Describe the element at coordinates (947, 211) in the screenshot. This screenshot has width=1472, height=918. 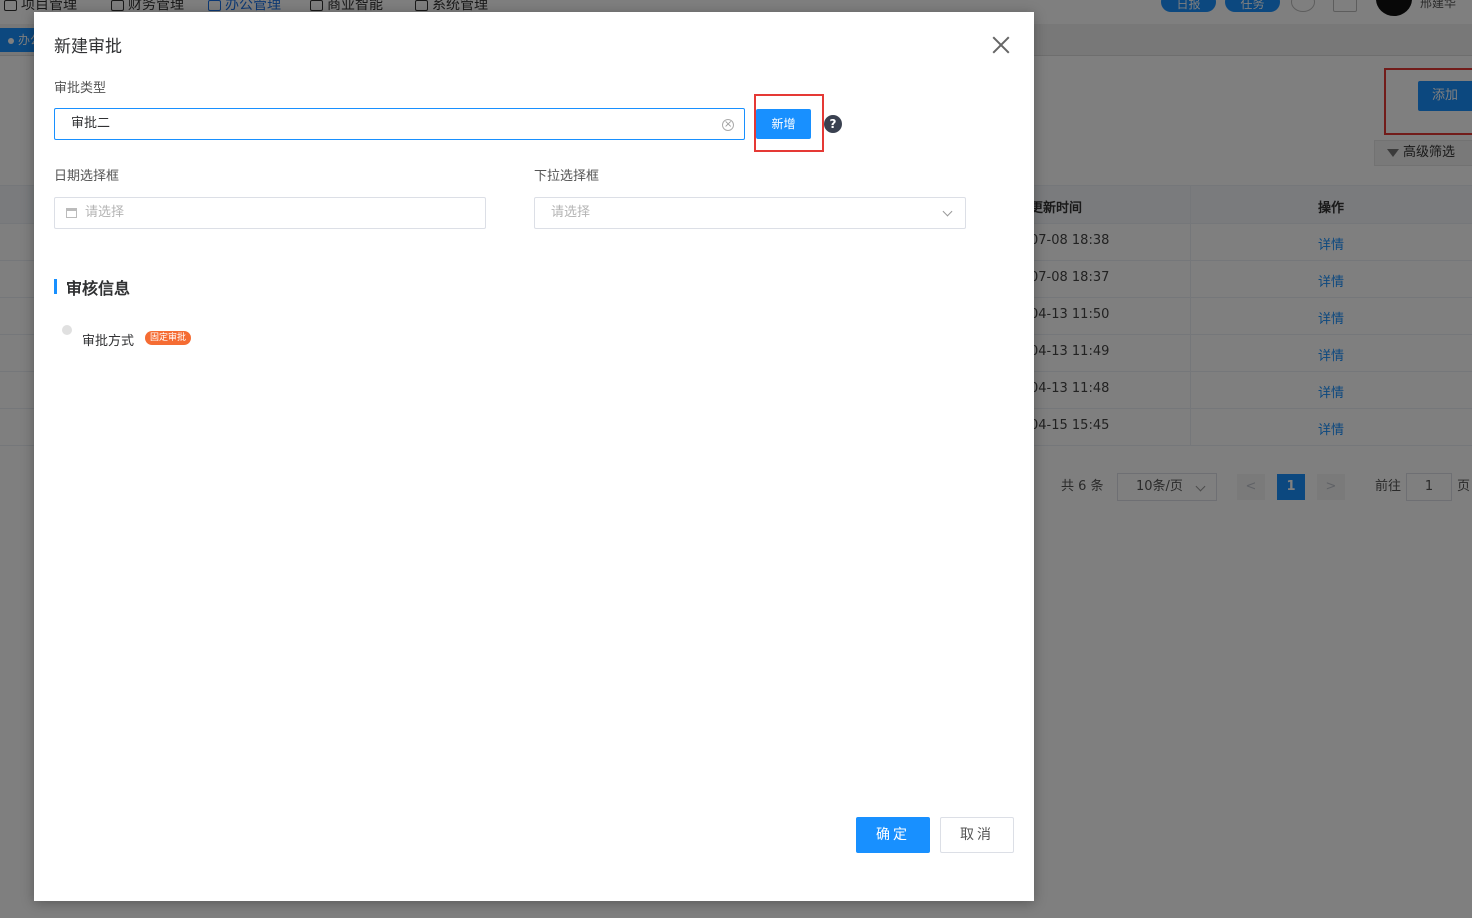
I see `chevron-down-icon` at that location.